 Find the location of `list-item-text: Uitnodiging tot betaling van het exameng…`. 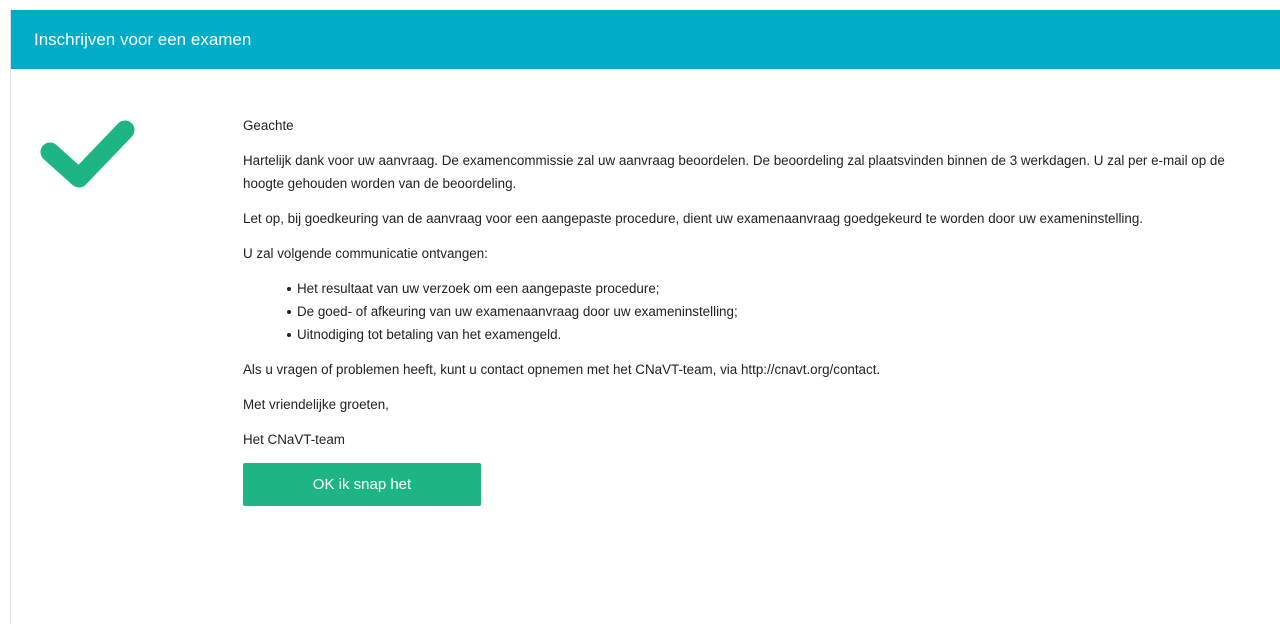

list-item-text: Uitnodiging tot betaling van het exameng… is located at coordinates (429, 334).